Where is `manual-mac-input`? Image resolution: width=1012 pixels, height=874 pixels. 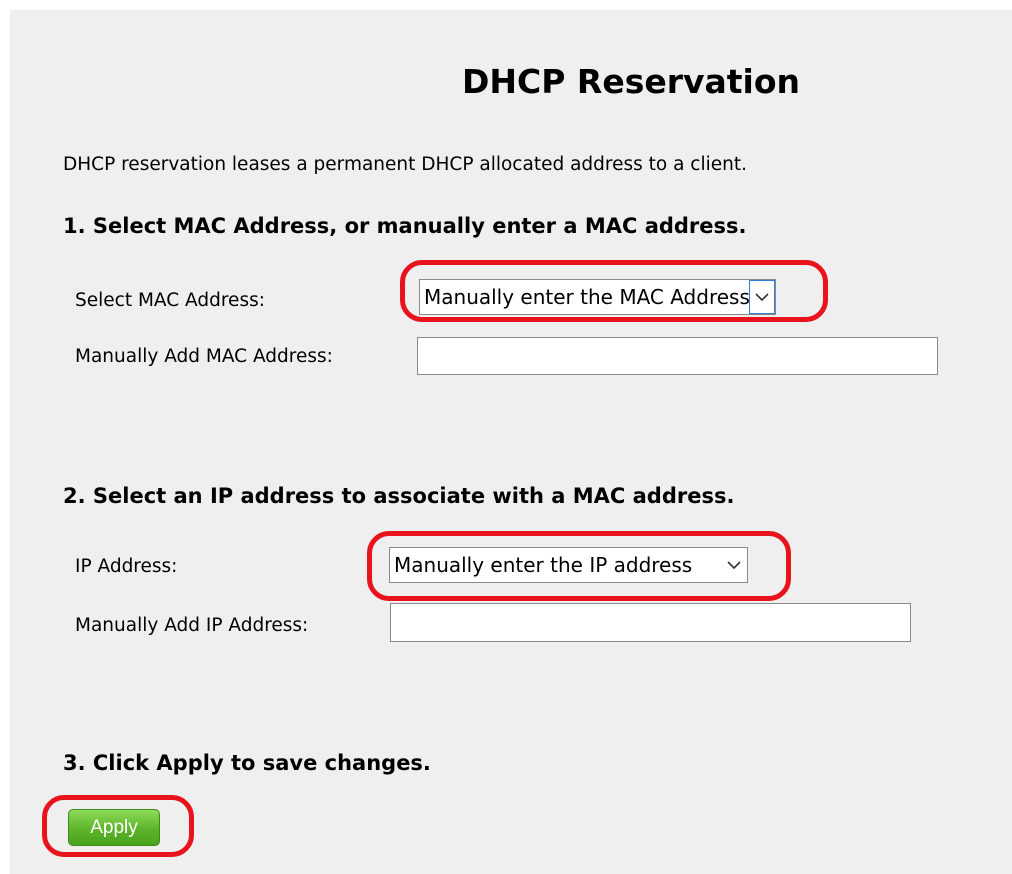
manual-mac-input is located at coordinates (677, 356).